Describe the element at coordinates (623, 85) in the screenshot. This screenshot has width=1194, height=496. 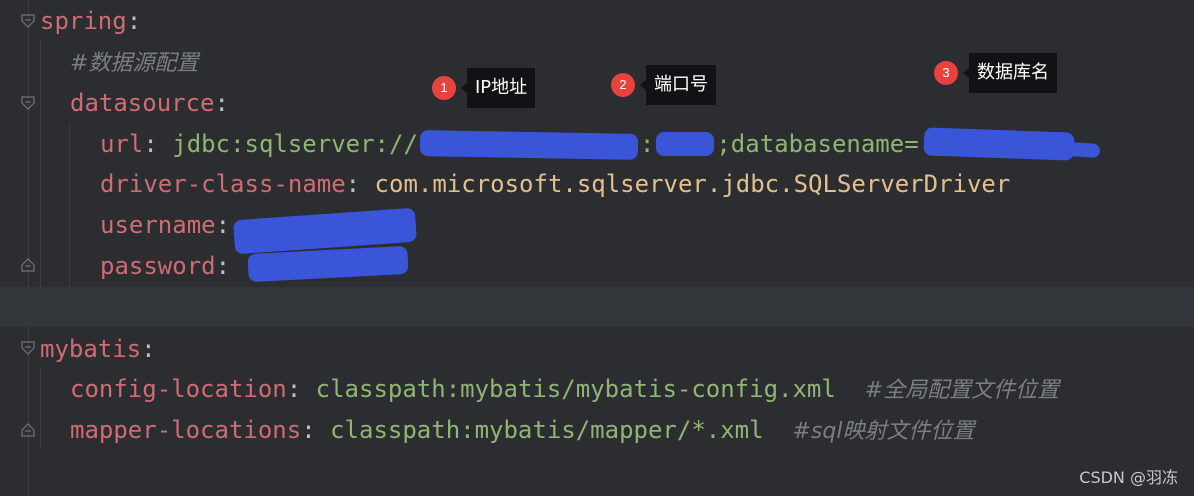
I see `annotation-badge: 2` at that location.